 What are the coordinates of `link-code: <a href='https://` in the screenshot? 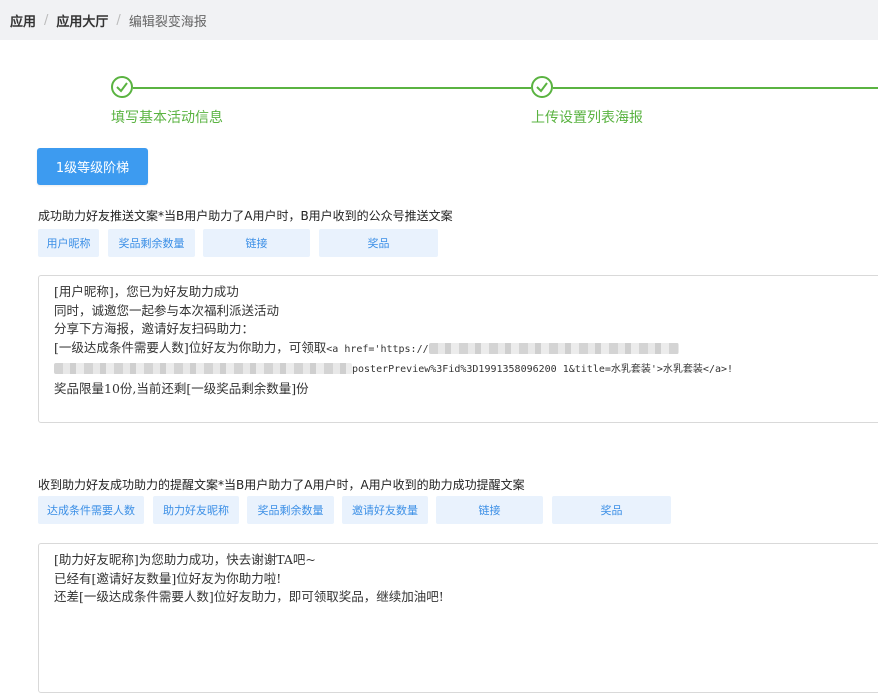 It's located at (377, 349).